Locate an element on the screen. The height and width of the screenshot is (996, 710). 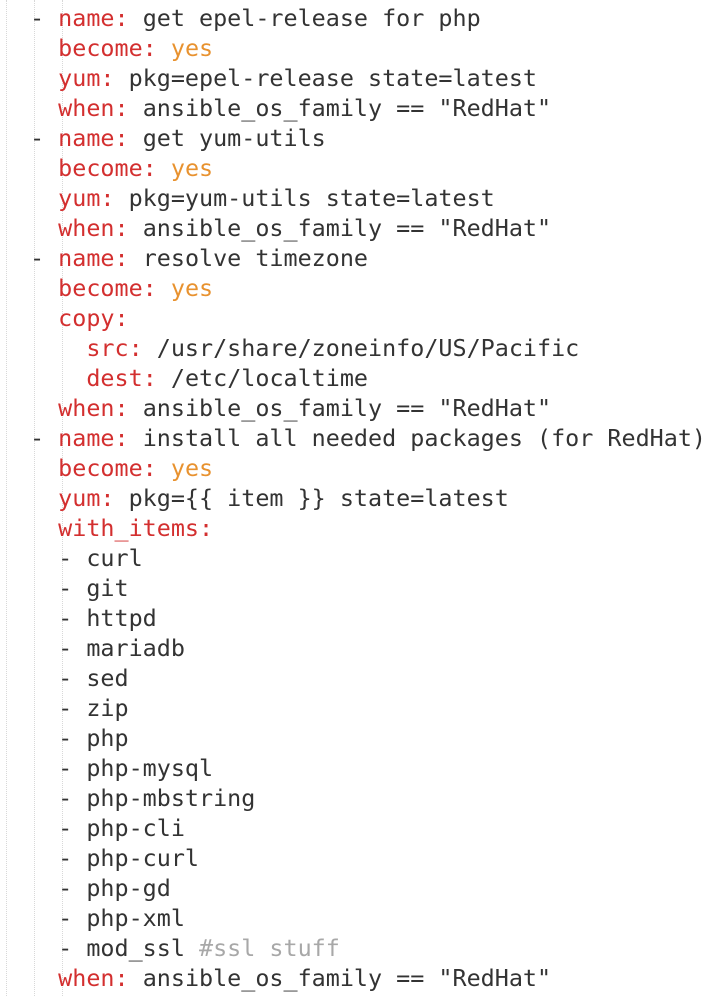
code-line: - git is located at coordinates (79, 588).